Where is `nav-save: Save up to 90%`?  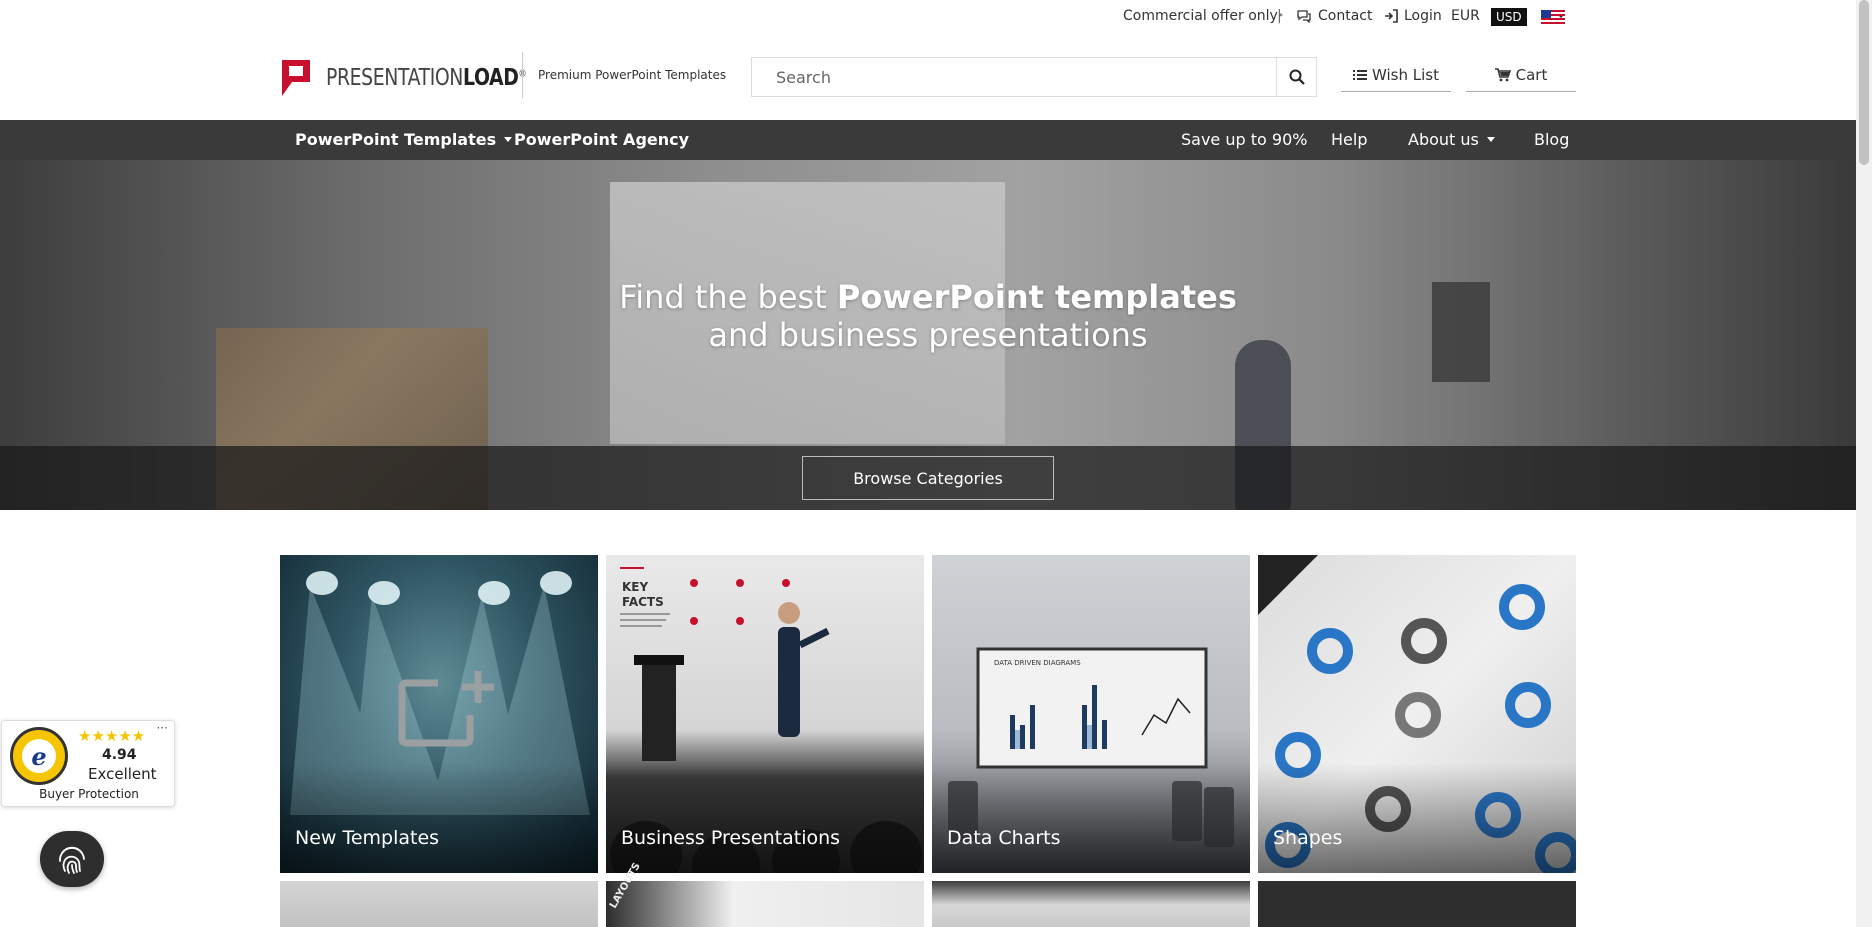 nav-save: Save up to 90% is located at coordinates (1244, 139).